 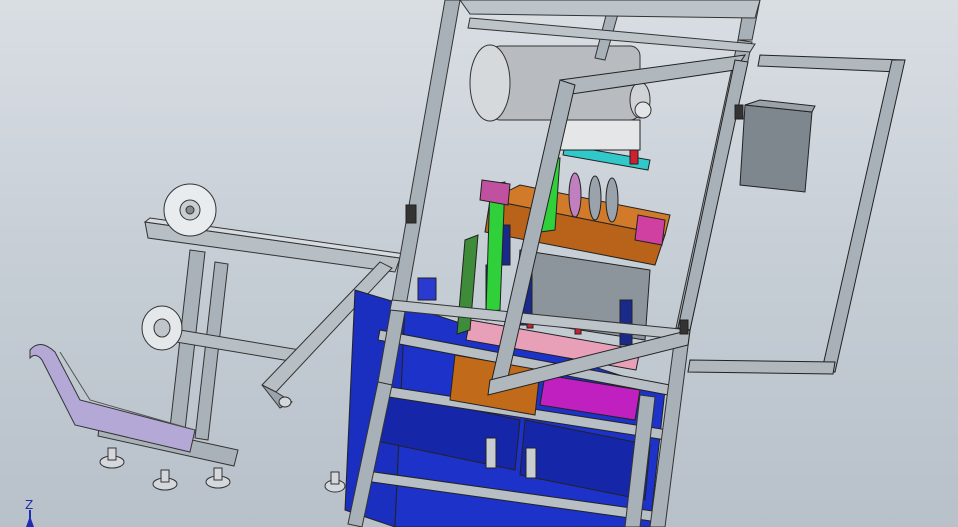 I want to click on axis-triad, so click(x=30, y=518).